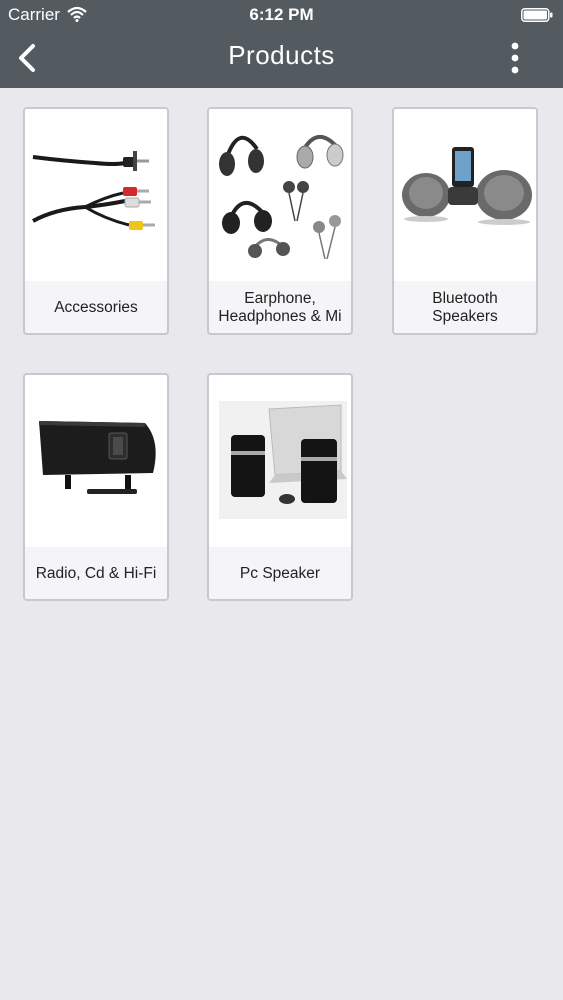  I want to click on navigation-bar: Products, so click(281, 59).